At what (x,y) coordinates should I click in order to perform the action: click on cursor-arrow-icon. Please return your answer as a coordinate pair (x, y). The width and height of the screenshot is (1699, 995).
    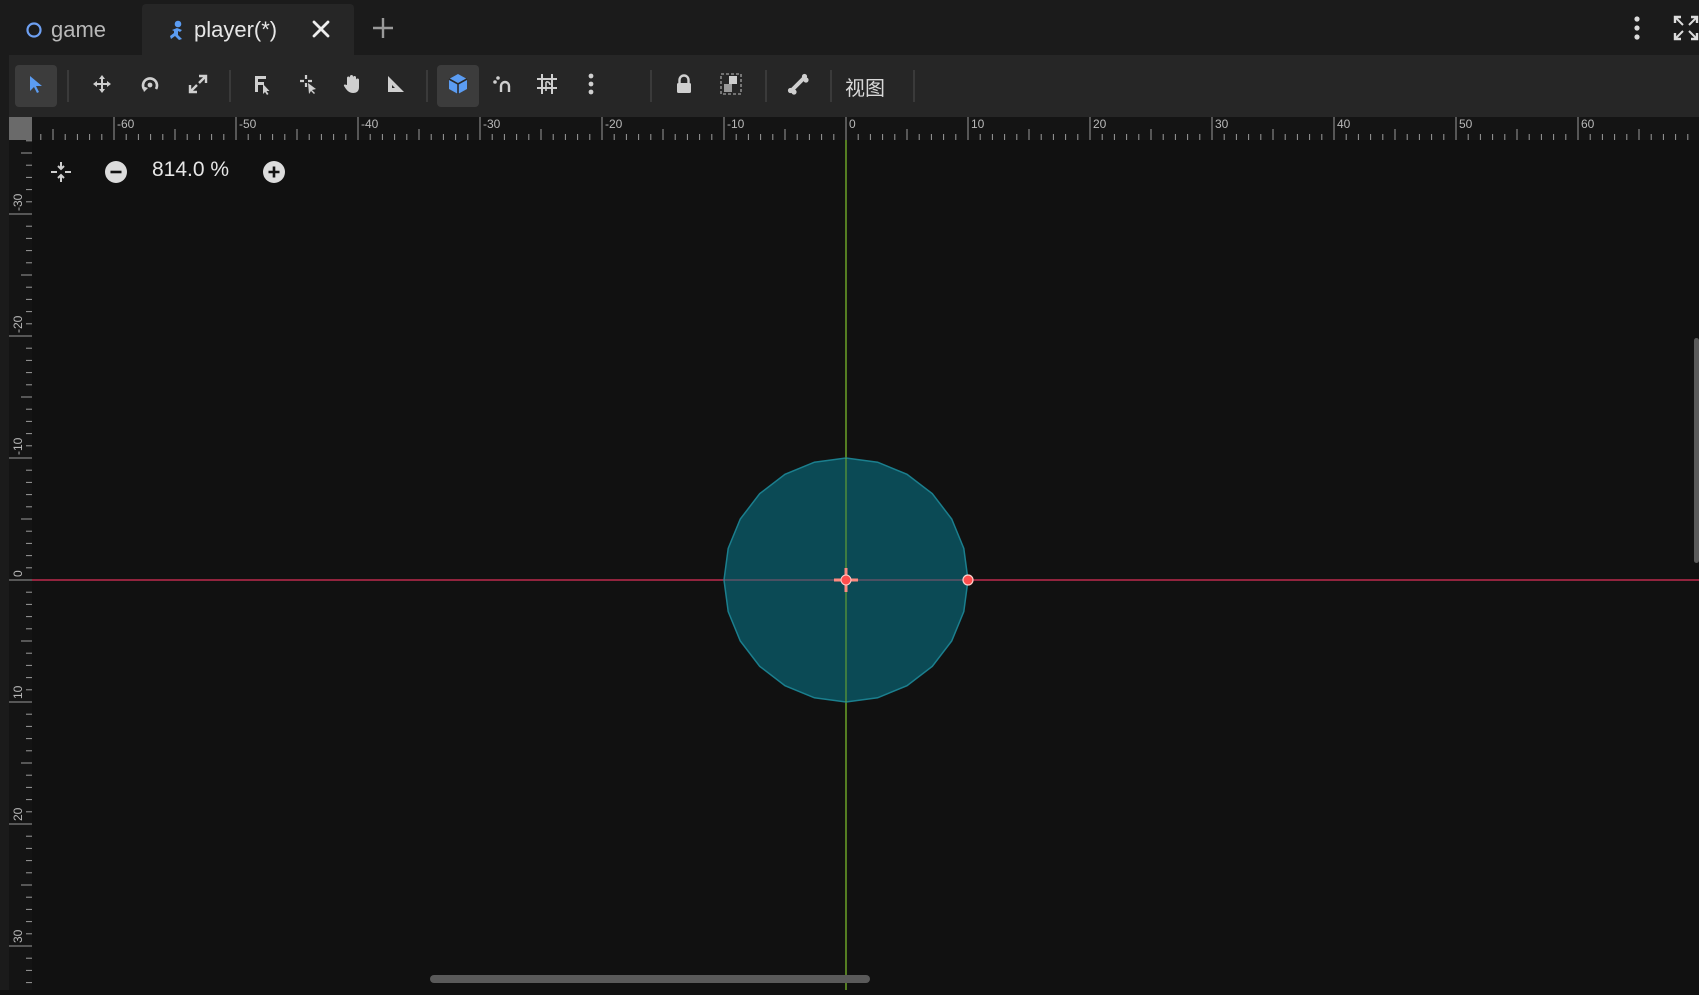
    Looking at the image, I should click on (36, 86).